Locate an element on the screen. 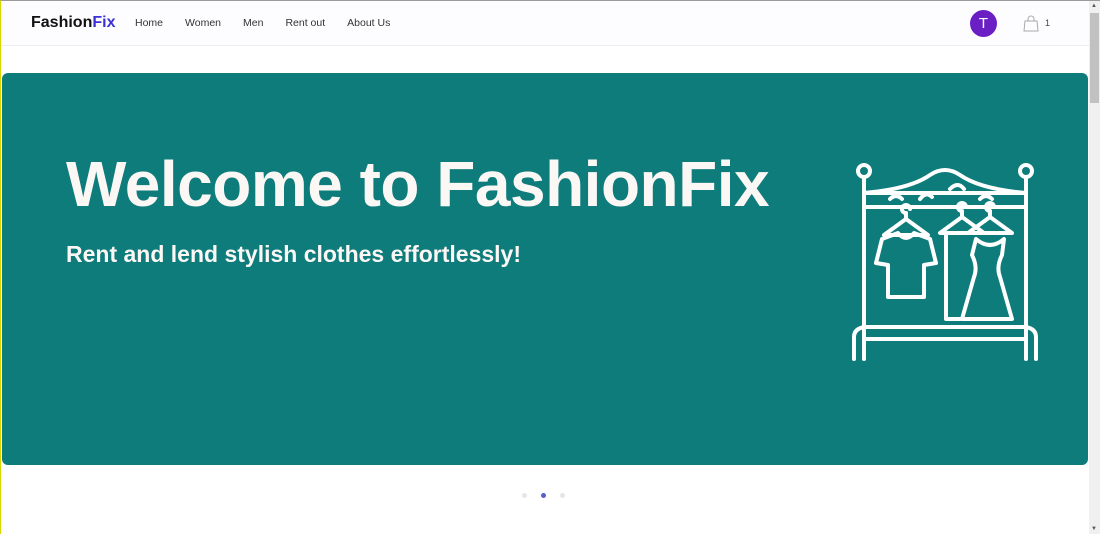 This screenshot has height=534, width=1100. nav-link-rent-out: Rent out is located at coordinates (305, 23).